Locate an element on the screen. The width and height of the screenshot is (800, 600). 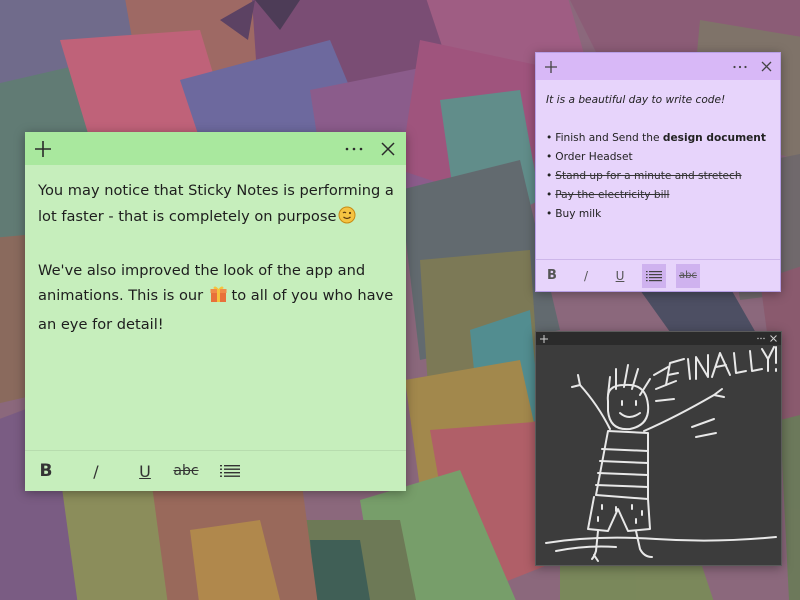
winking-face-emoji-icon is located at coordinates (347, 219).